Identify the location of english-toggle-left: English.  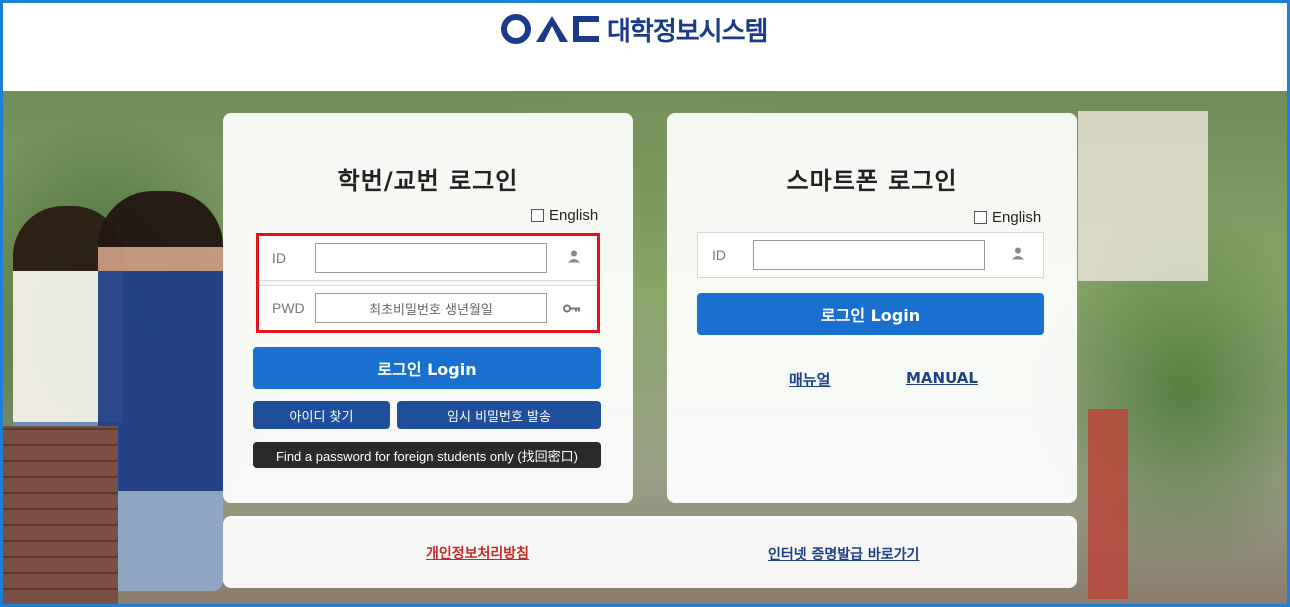
(564, 215).